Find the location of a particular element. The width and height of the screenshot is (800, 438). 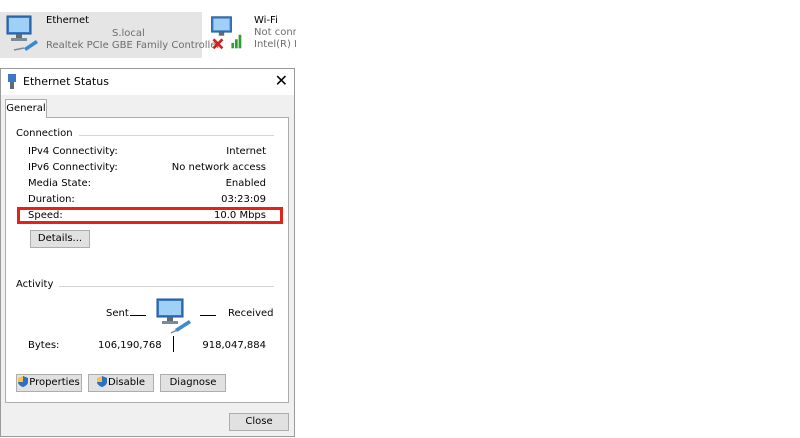

ipv4-label: IPv4 Connectivity: is located at coordinates (73, 151).